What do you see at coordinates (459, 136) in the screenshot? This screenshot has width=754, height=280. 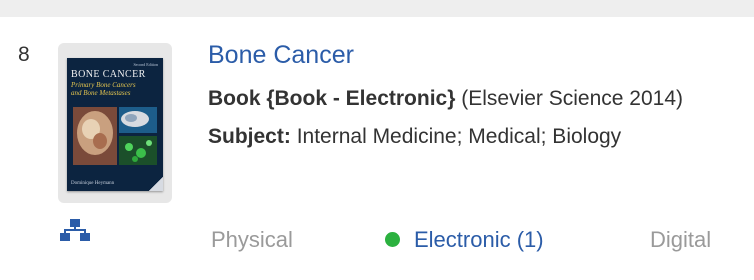 I see `subject-value: Internal Medicine; Medical; Biology` at bounding box center [459, 136].